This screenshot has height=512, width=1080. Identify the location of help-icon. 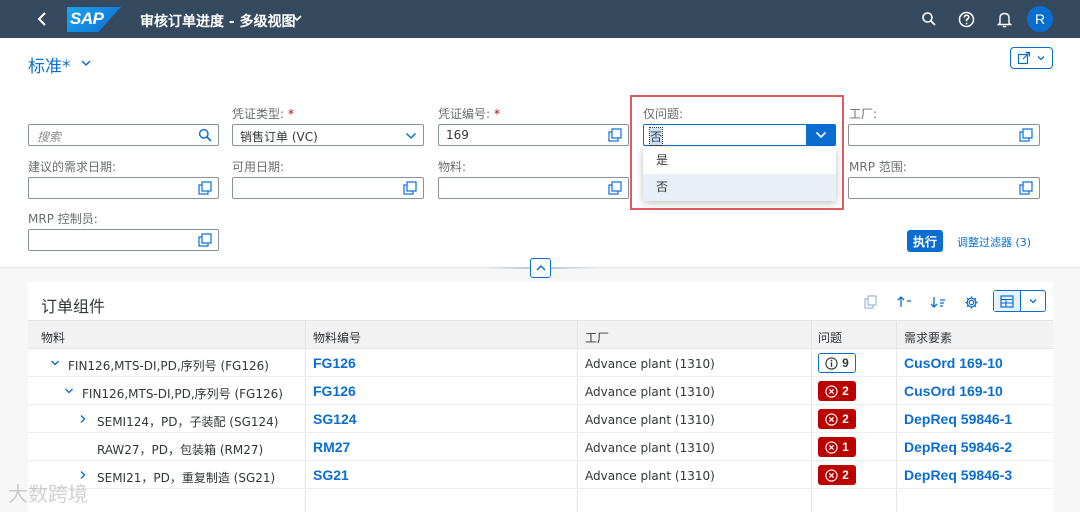
(966, 19).